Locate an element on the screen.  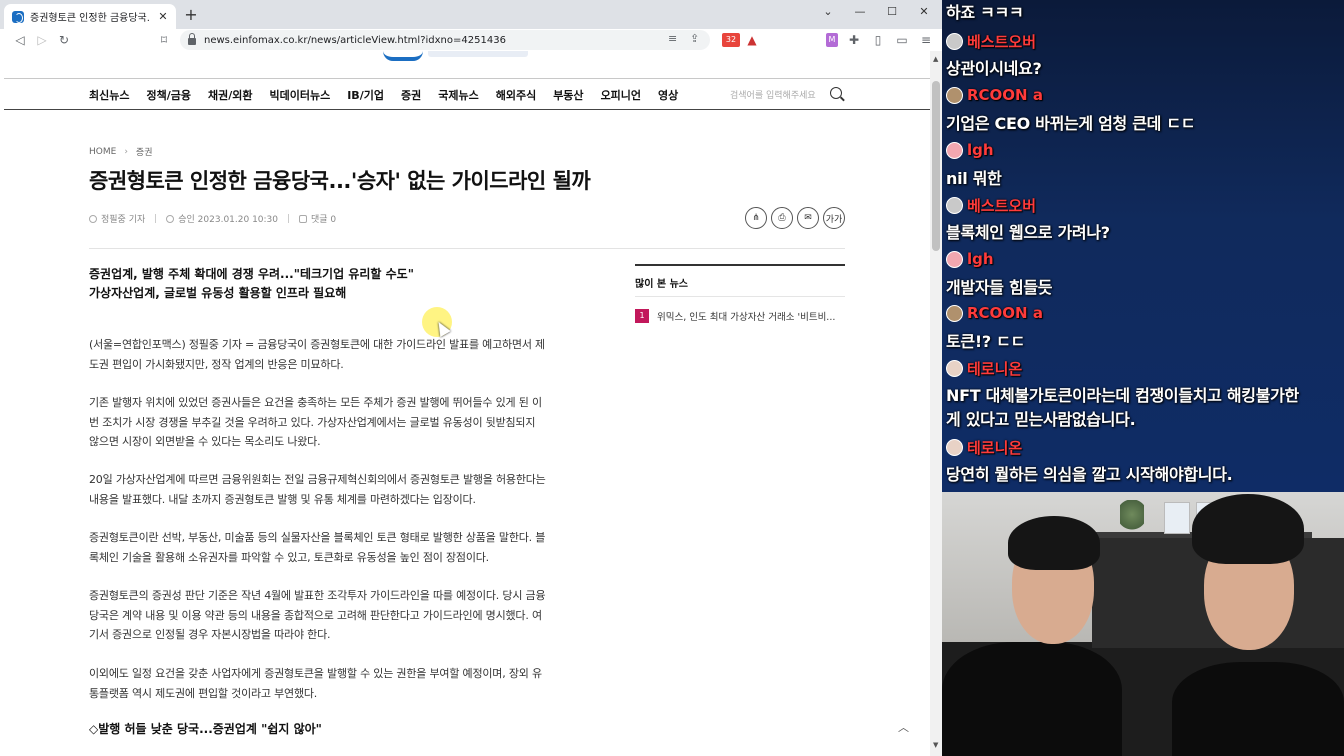
brave-rewards-icon: ▲ is located at coordinates (752, 40).